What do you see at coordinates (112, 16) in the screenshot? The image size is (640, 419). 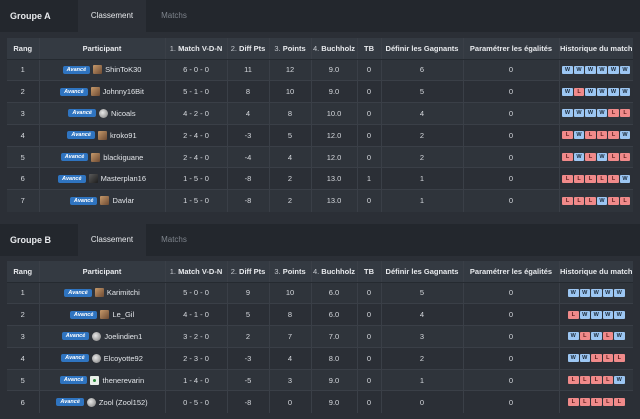 I see `tab-classement: Classement` at bounding box center [112, 16].